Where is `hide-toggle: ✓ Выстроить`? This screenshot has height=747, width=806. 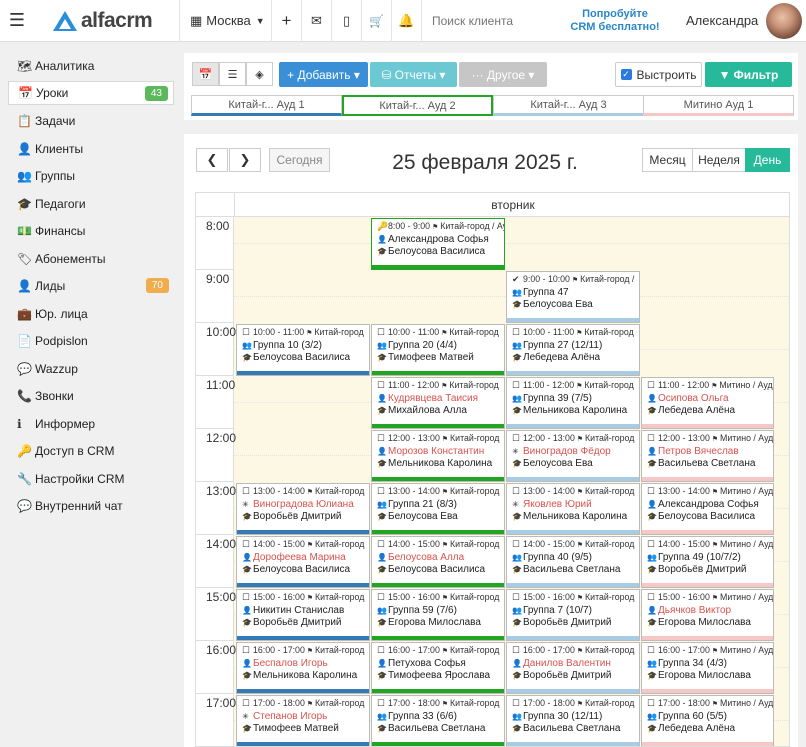 hide-toggle: ✓ Выстроить is located at coordinates (658, 74).